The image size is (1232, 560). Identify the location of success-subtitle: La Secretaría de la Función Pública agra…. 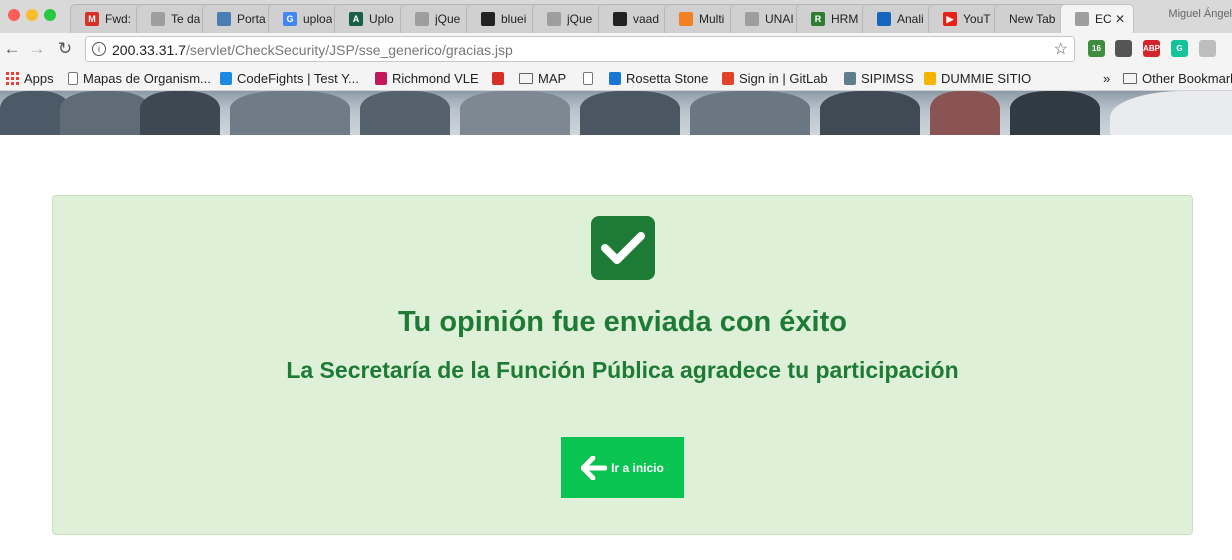
(622, 370).